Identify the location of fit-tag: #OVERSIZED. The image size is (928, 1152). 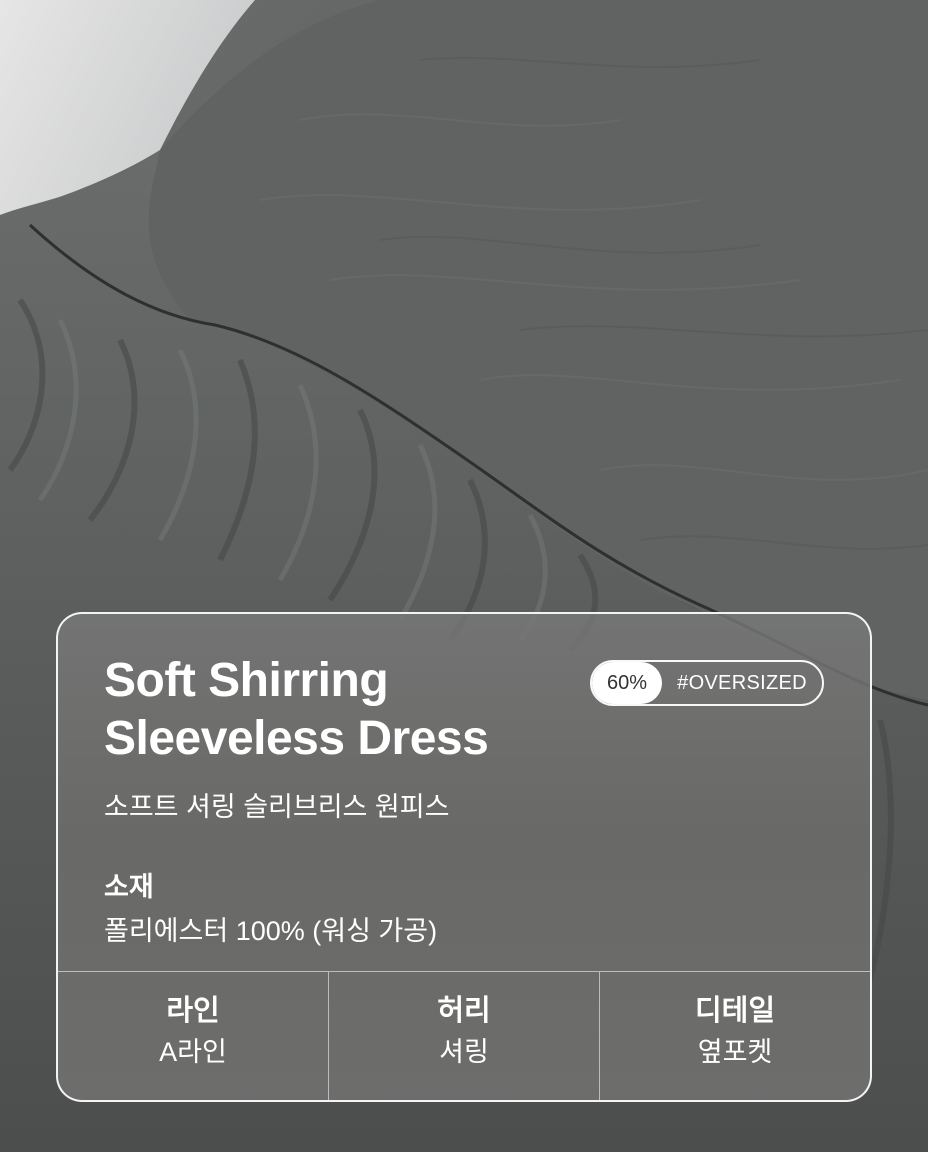
(742, 682).